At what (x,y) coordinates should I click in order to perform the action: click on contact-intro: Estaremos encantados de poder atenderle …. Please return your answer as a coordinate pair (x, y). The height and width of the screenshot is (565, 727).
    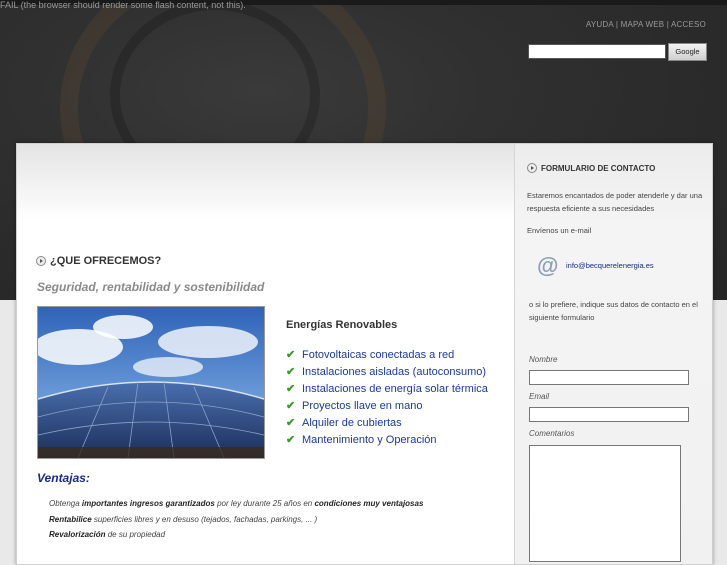
    Looking at the image, I should click on (615, 202).